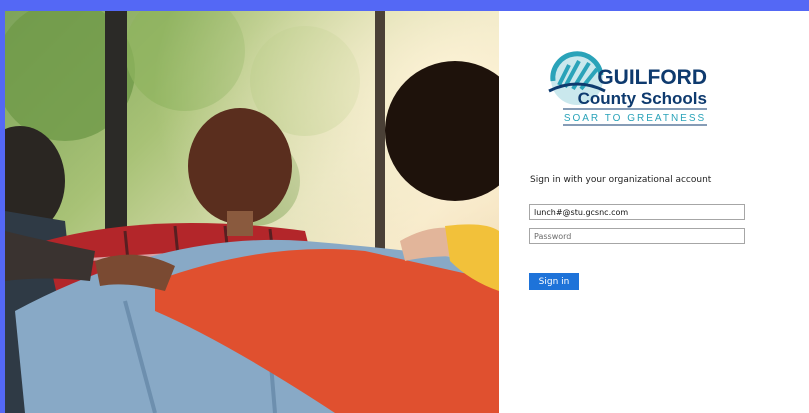  I want to click on sign-in-prompt: Sign in with your organizational account, so click(621, 180).